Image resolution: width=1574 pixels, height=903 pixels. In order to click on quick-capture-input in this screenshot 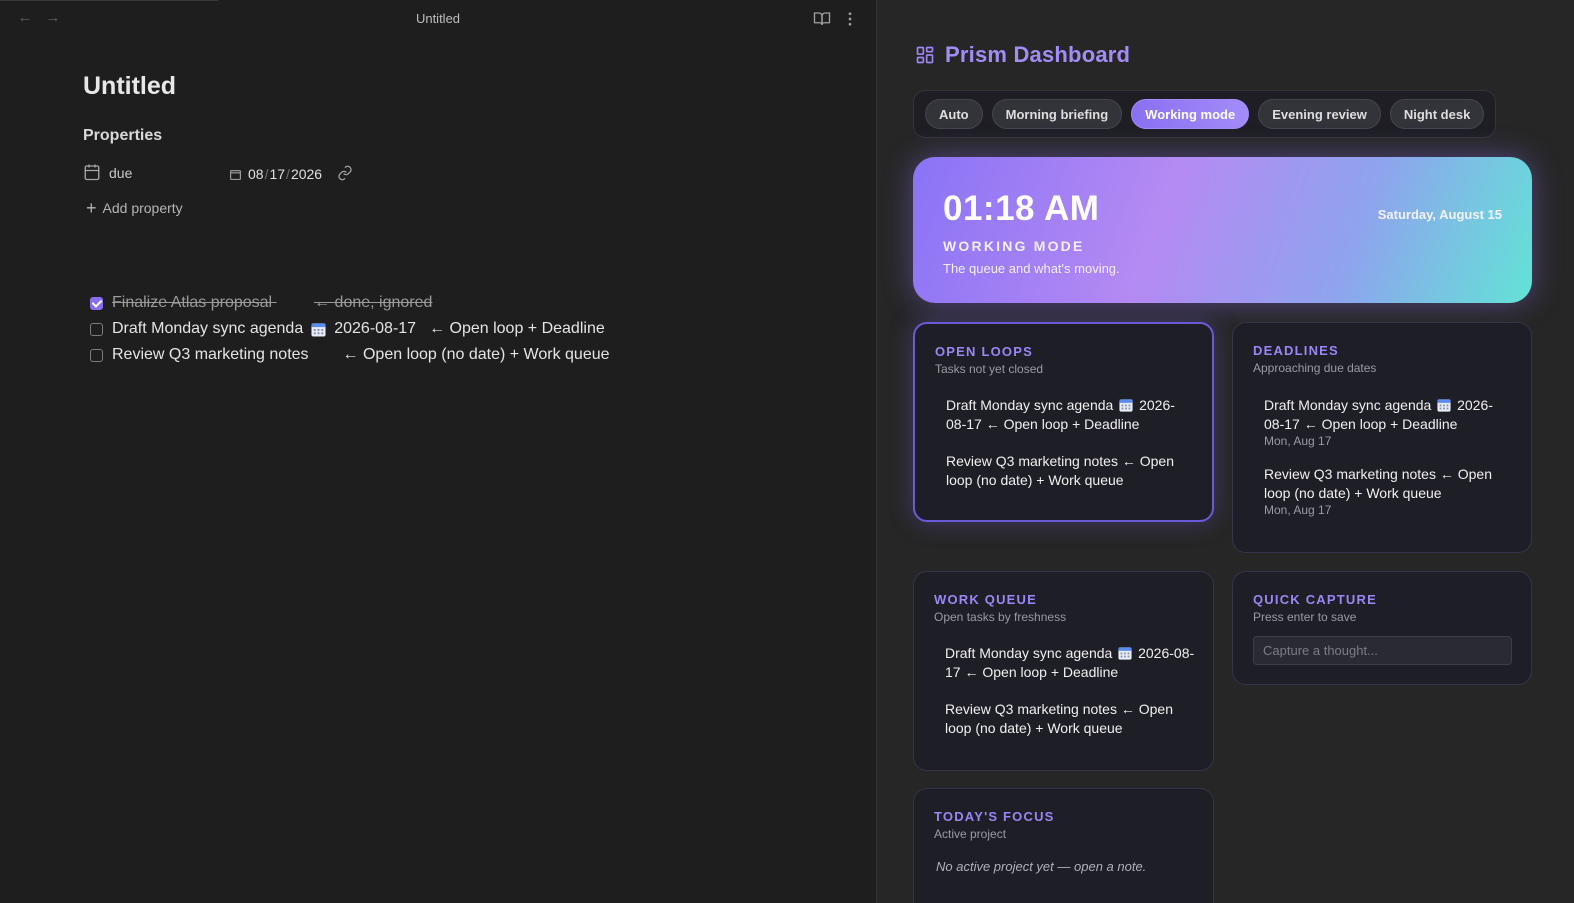, I will do `click(1382, 650)`.